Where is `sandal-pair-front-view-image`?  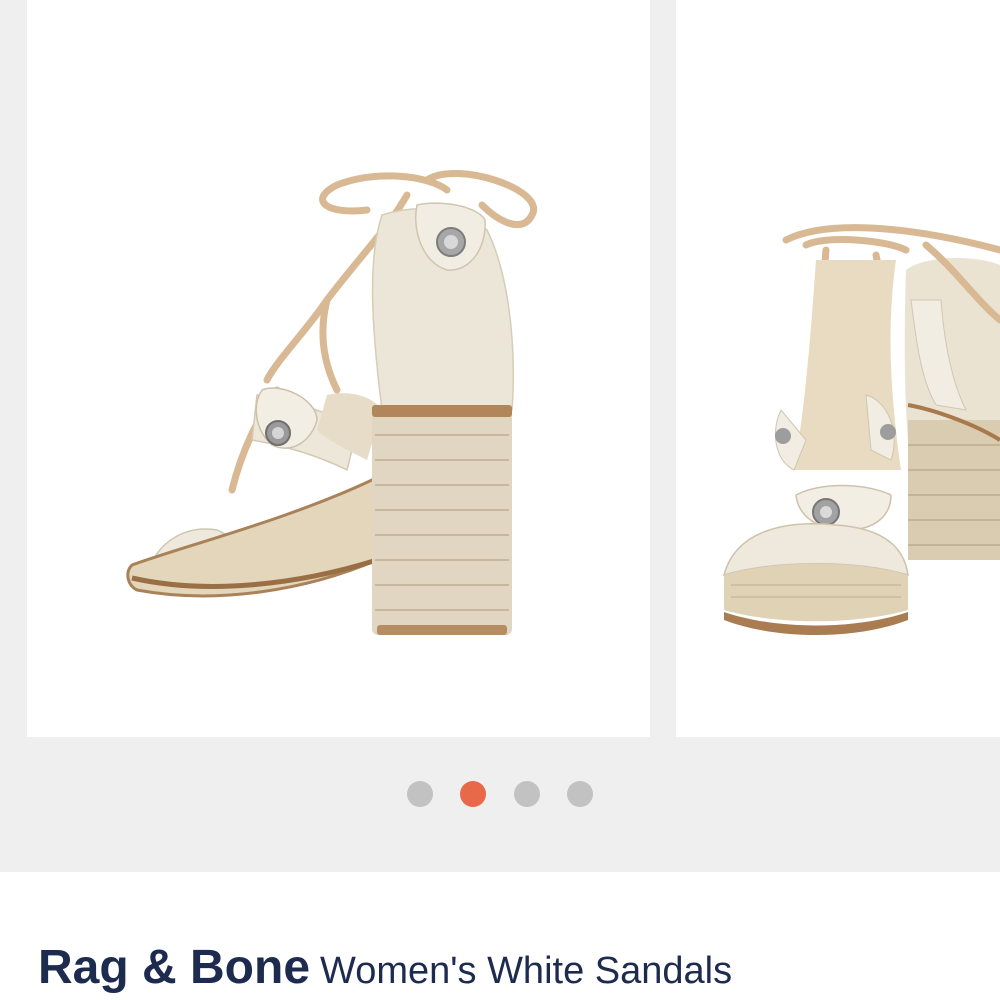
sandal-pair-front-view-image is located at coordinates (861, 429).